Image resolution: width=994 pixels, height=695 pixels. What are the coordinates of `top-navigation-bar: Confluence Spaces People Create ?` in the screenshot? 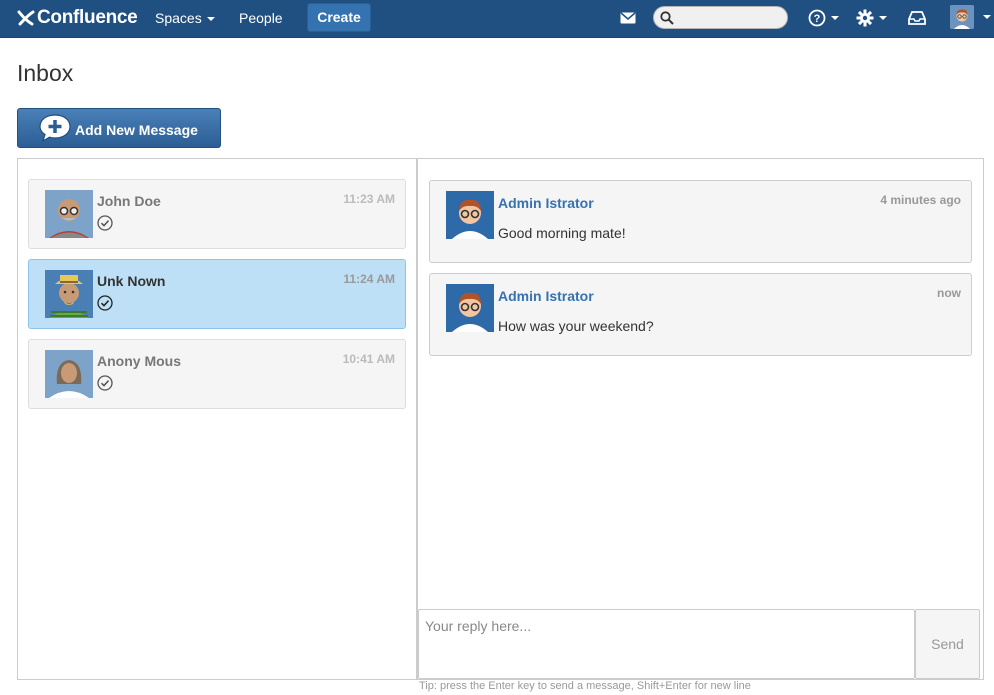 It's located at (497, 19).